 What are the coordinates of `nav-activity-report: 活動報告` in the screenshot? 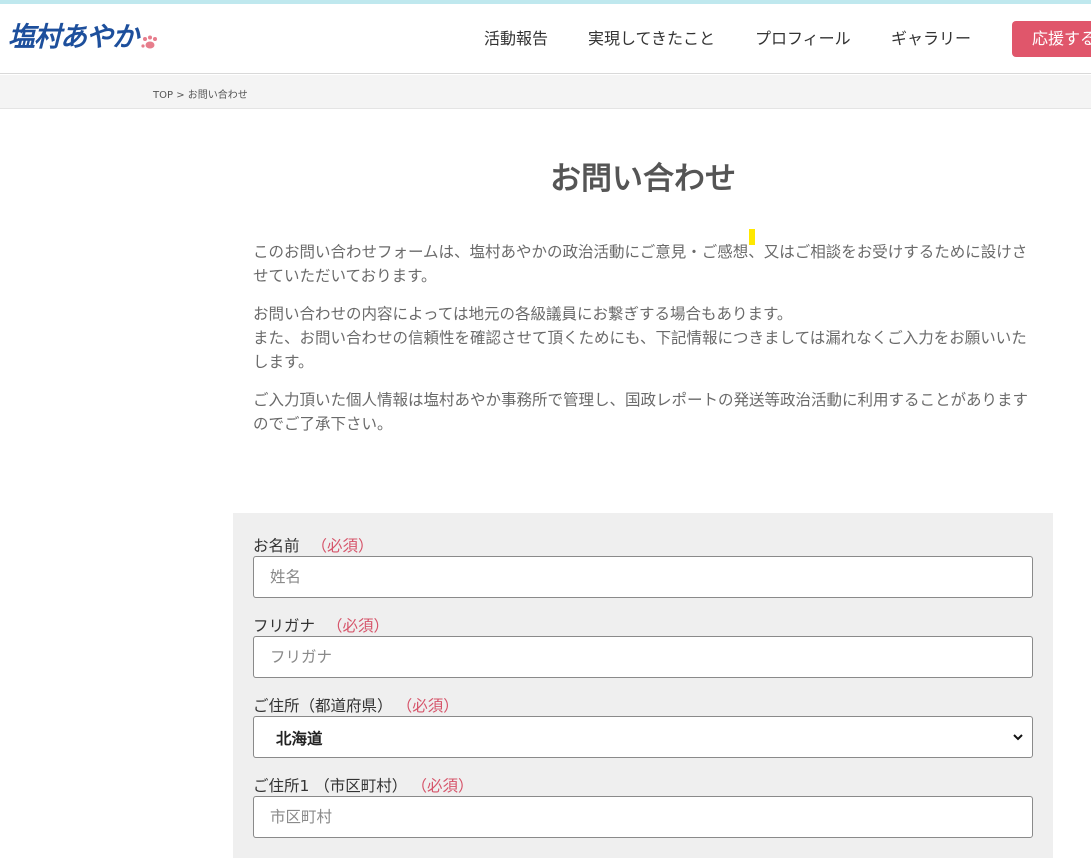 It's located at (516, 39).